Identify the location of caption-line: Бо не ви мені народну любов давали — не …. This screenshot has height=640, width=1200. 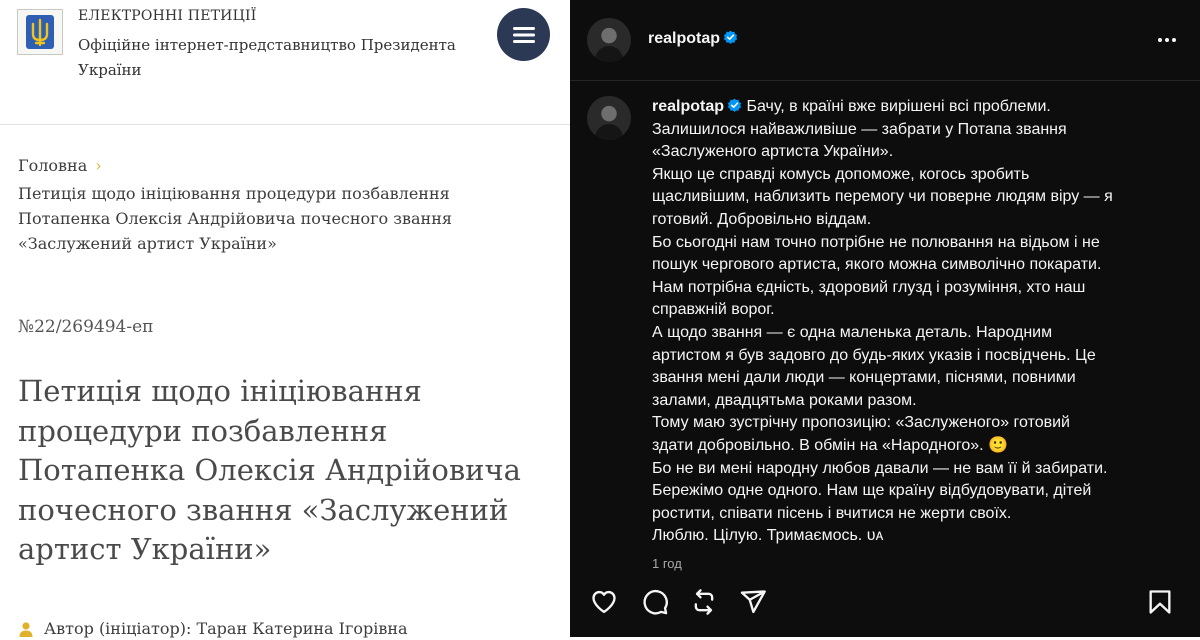
(880, 468).